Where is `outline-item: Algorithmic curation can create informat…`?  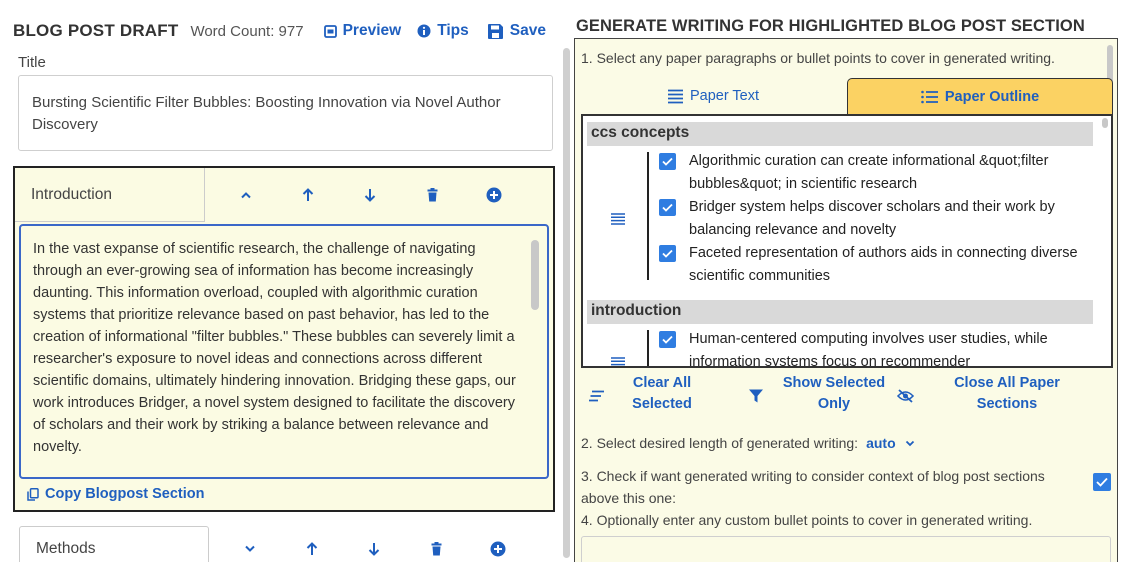
outline-item: Algorithmic curation can create informat… is located at coordinates (869, 173).